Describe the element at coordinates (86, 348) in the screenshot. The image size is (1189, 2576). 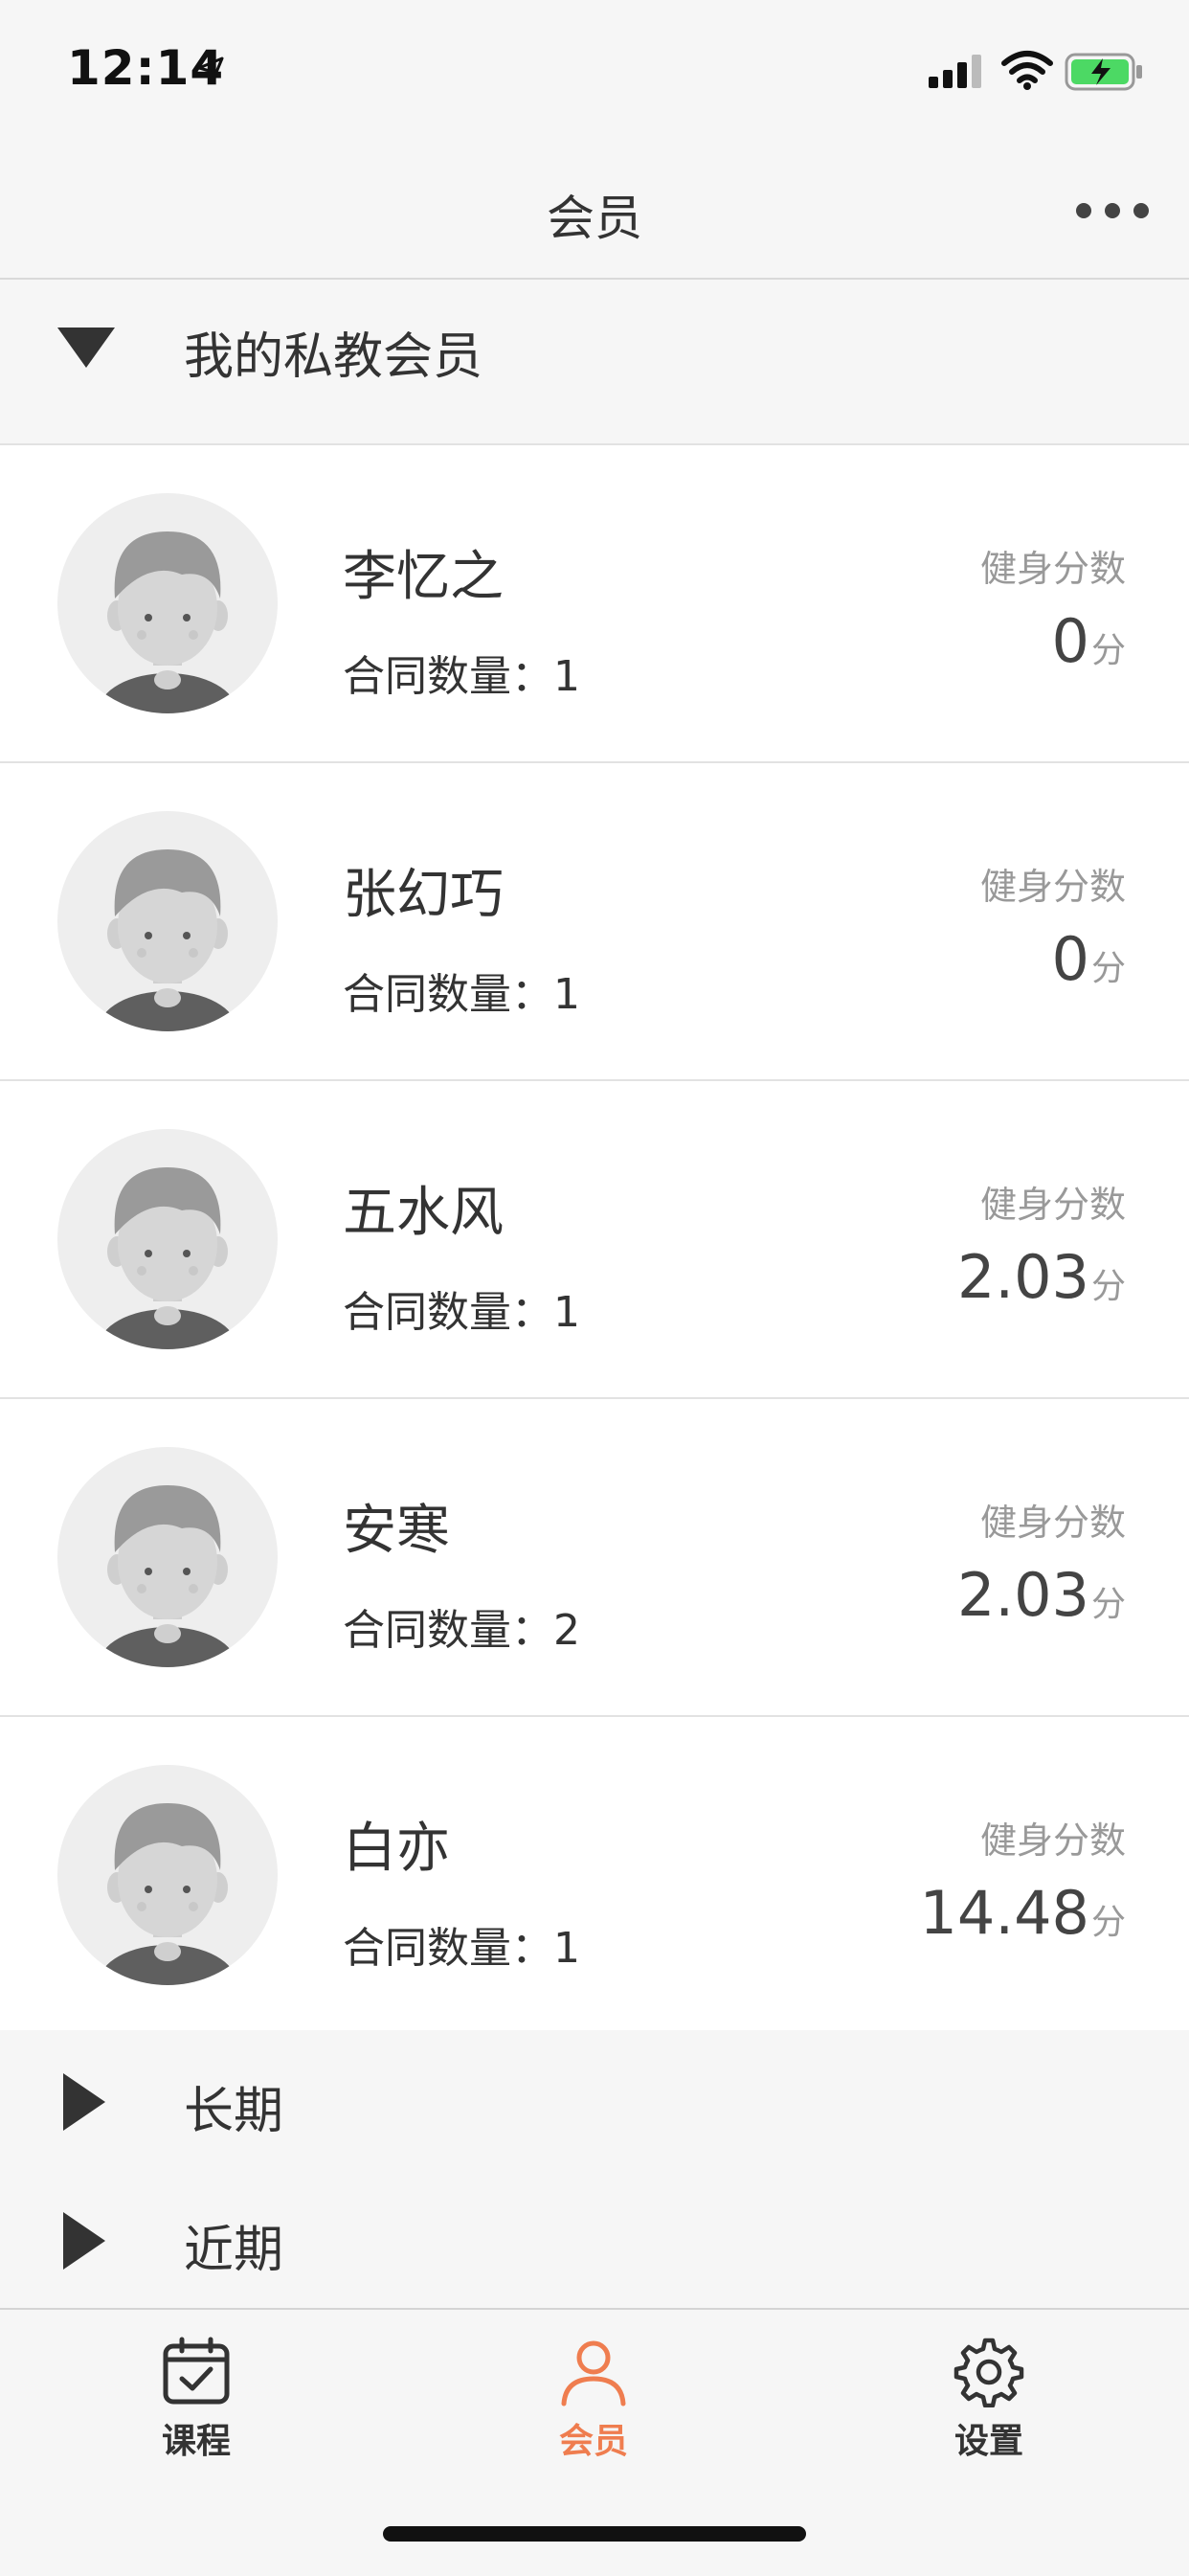
I see `triangle-down-icon` at that location.